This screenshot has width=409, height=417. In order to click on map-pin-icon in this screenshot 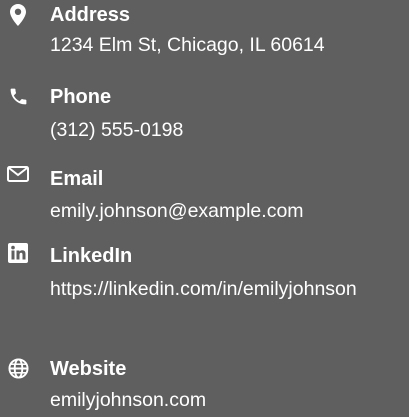, I will do `click(18, 15)`.